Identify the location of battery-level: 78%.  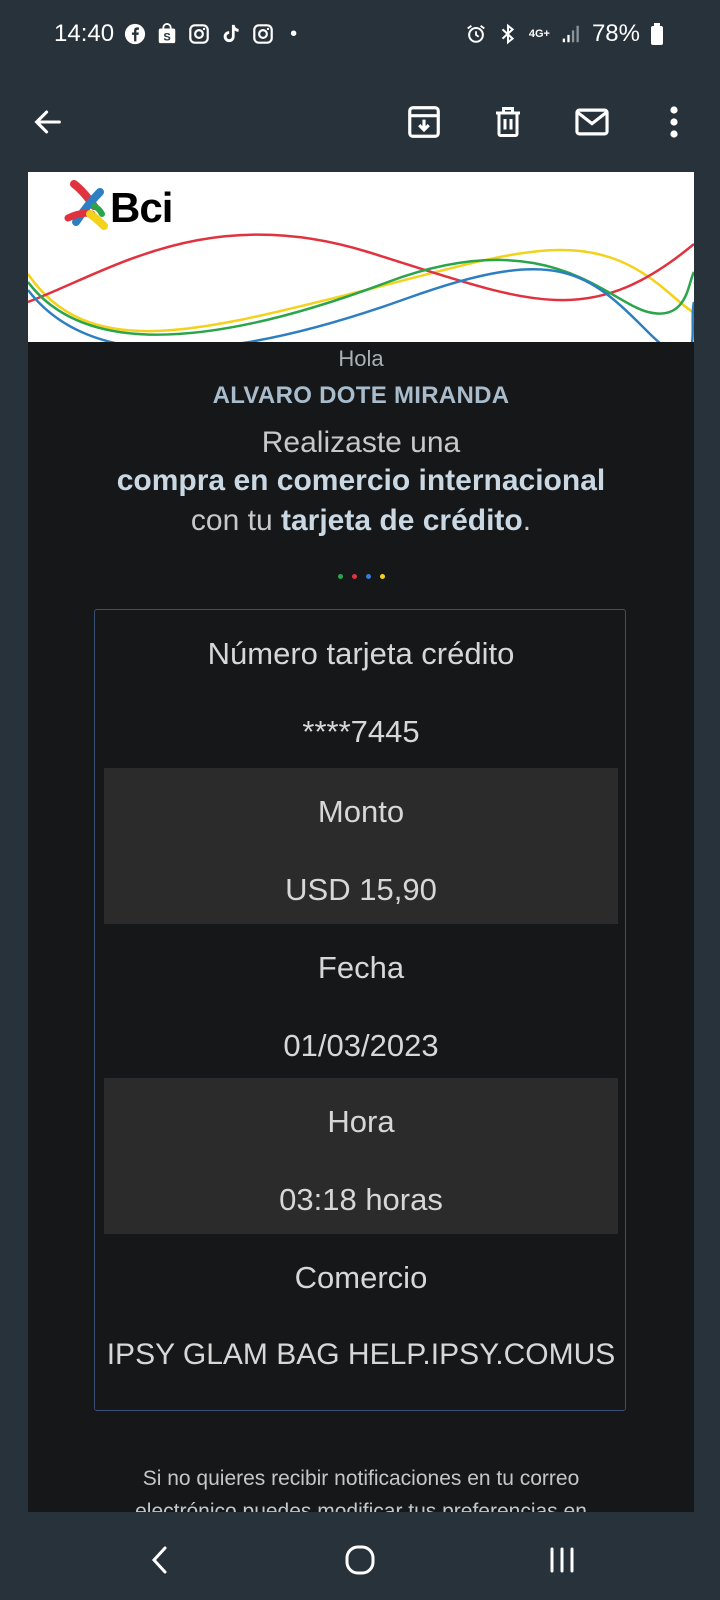
(615, 33).